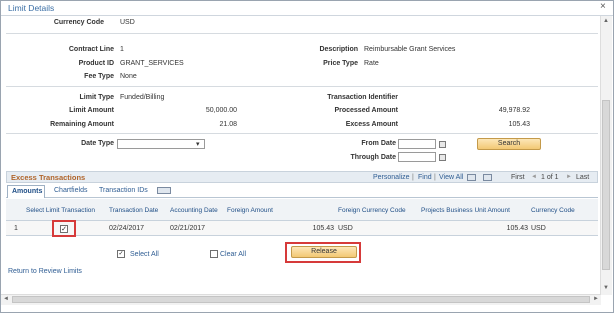  What do you see at coordinates (372, 210) in the screenshot?
I see `col-header-foreign-currency: Foreign Currency Code` at bounding box center [372, 210].